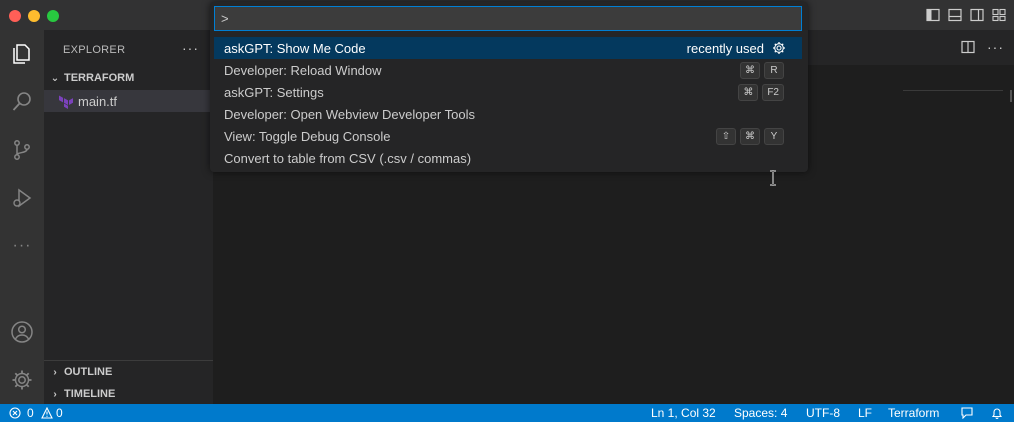 The width and height of the screenshot is (1014, 422). What do you see at coordinates (933, 15) in the screenshot?
I see `toggle-primary-sidebar-icon` at bounding box center [933, 15].